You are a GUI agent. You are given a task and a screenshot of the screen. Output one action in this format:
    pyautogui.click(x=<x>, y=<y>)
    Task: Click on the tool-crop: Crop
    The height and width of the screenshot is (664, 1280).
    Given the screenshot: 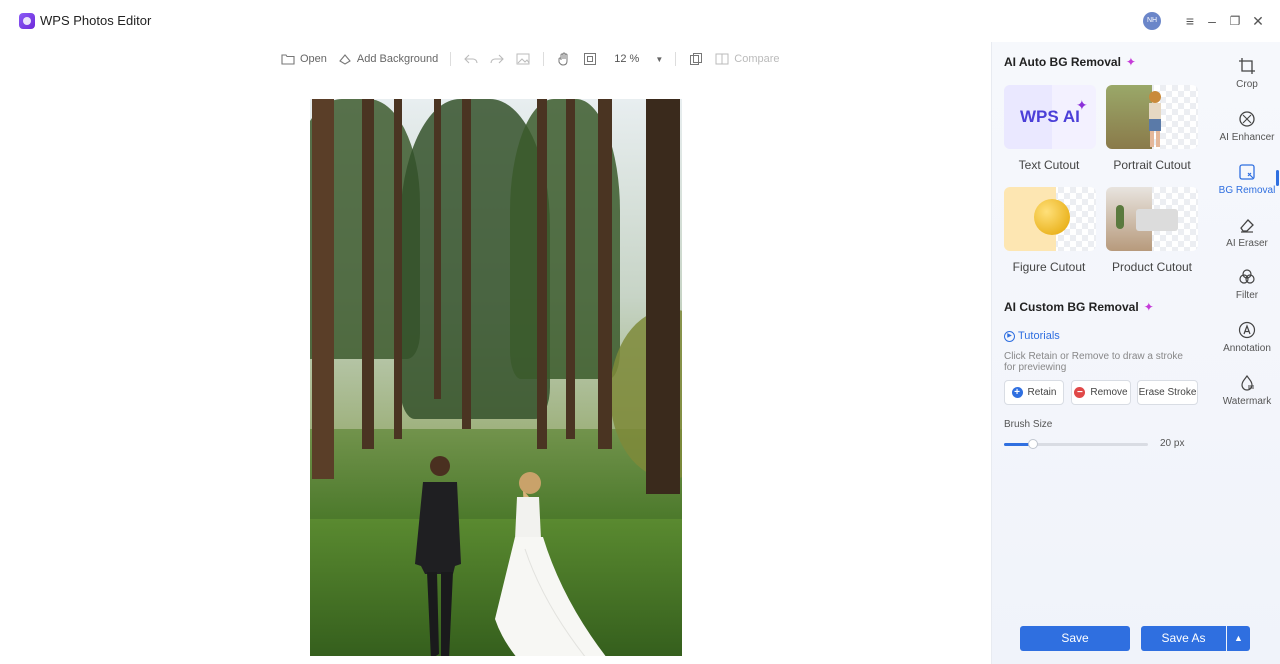 What is the action you would take?
    pyautogui.click(x=1247, y=73)
    